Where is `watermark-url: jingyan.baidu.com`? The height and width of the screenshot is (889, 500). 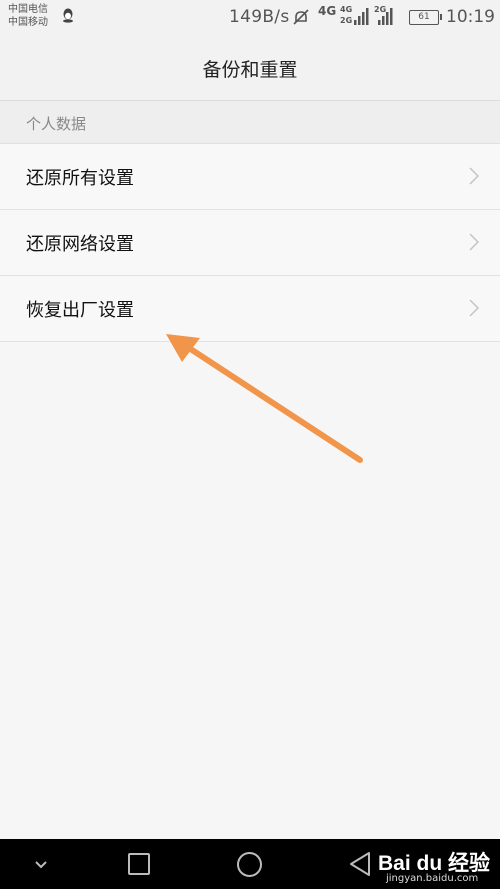
watermark-url: jingyan.baidu.com is located at coordinates (432, 878).